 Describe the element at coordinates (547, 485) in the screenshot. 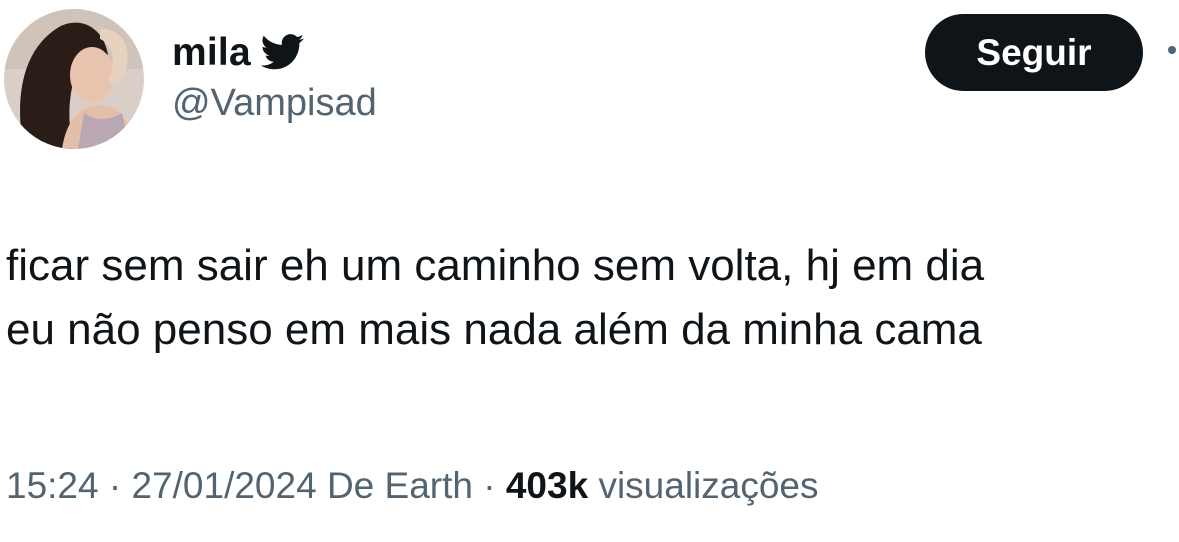

I see `views-count: 403k` at that location.